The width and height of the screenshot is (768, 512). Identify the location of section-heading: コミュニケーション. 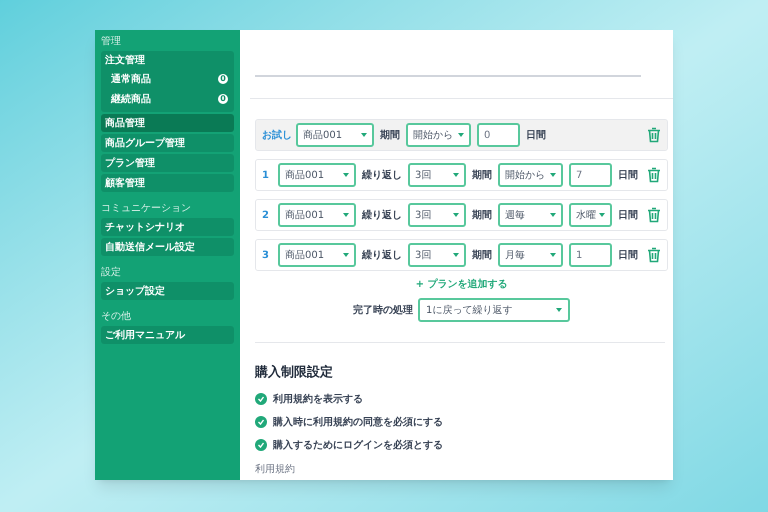
(146, 209).